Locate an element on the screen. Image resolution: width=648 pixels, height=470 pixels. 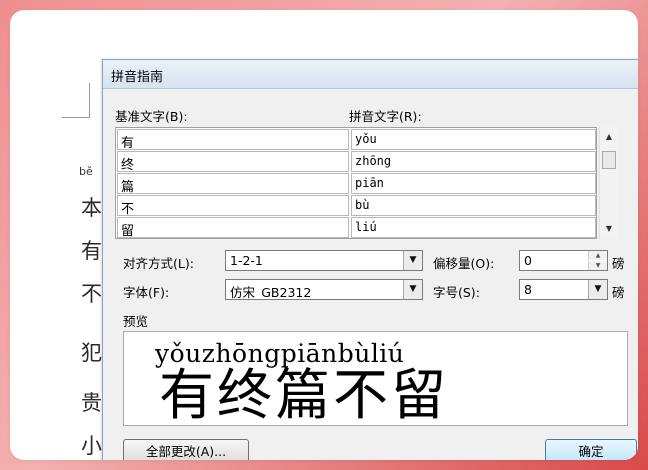
scroll-thumb is located at coordinates (609, 160).